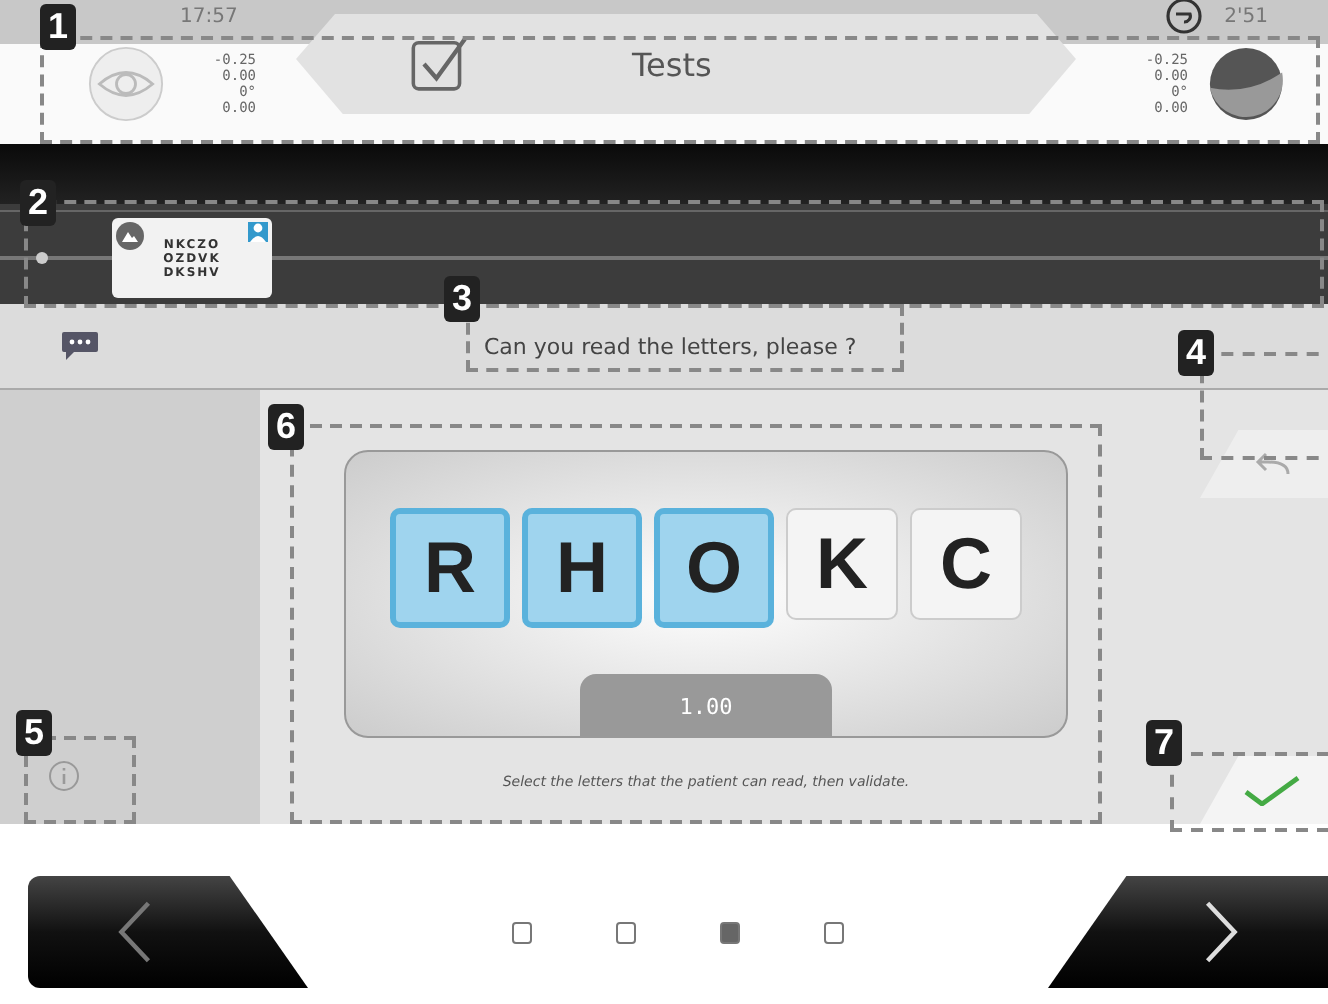 The width and height of the screenshot is (1328, 1004). What do you see at coordinates (38, 203) in the screenshot?
I see `callout-number: 2` at bounding box center [38, 203].